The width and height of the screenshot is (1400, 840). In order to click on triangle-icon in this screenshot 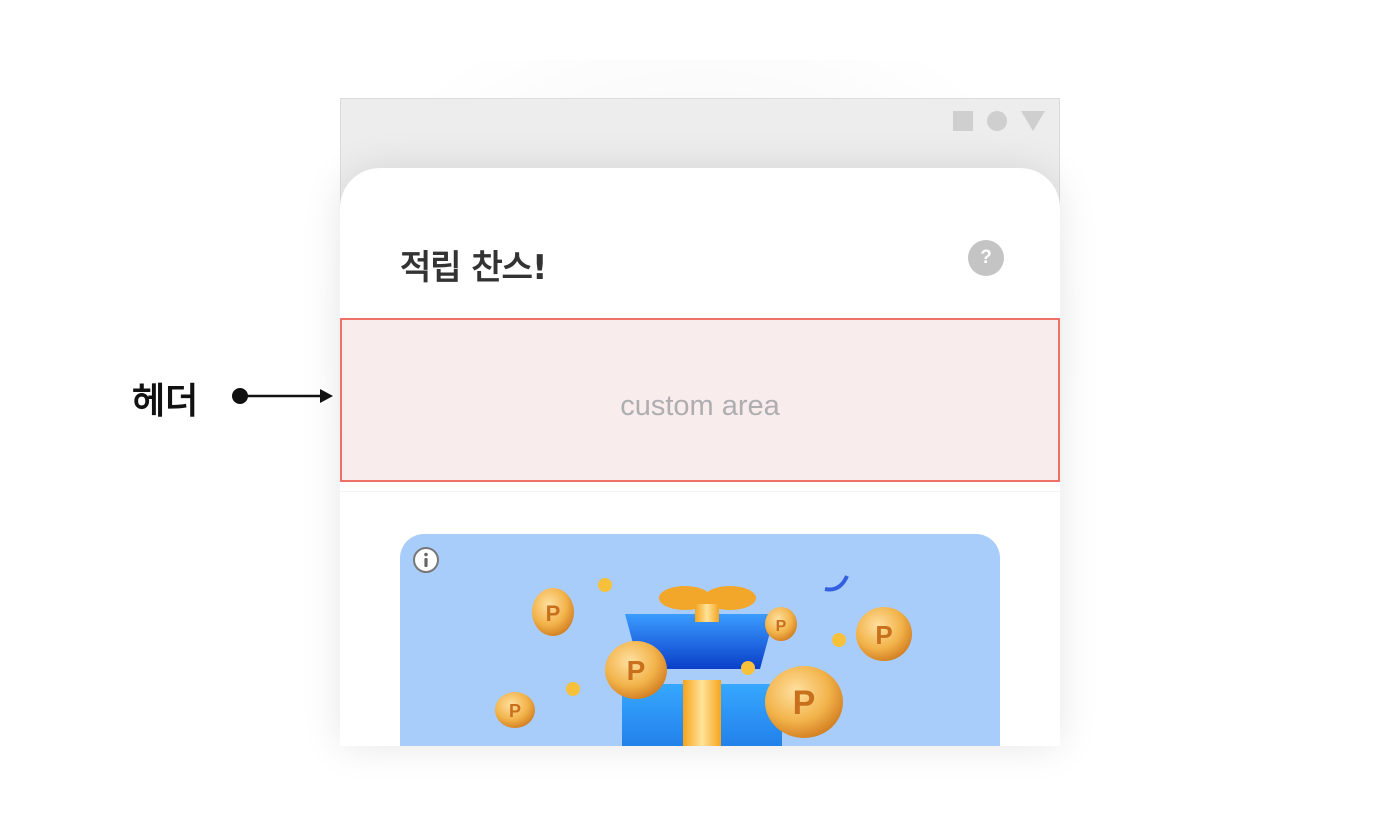, I will do `click(1033, 121)`.